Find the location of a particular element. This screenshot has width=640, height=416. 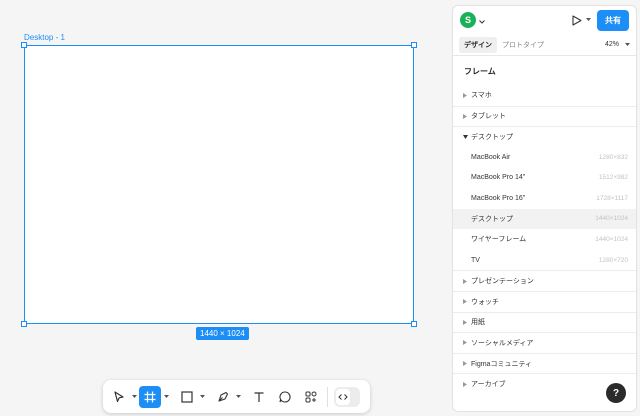

category-label: プレゼンテーション is located at coordinates (502, 282).